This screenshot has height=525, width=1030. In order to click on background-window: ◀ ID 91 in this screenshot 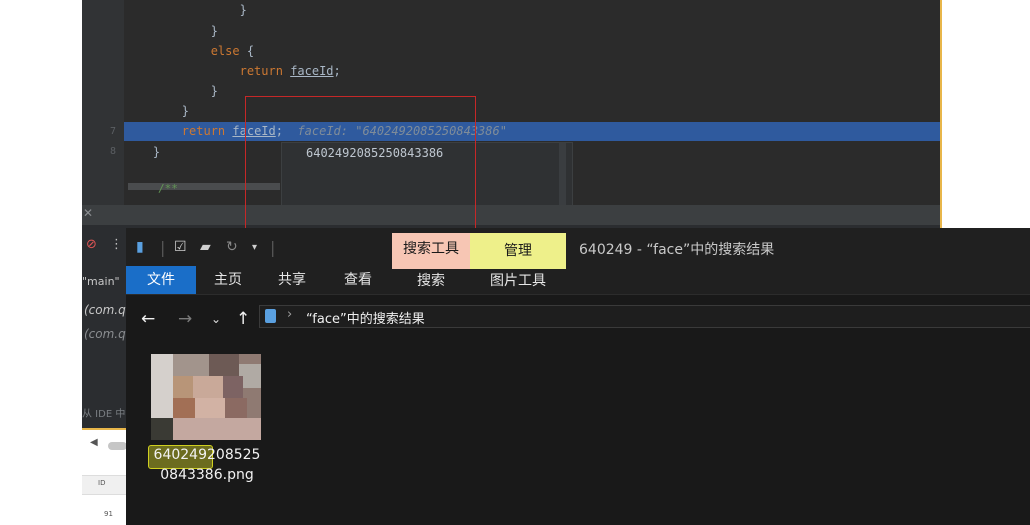, I will do `click(104, 478)`.